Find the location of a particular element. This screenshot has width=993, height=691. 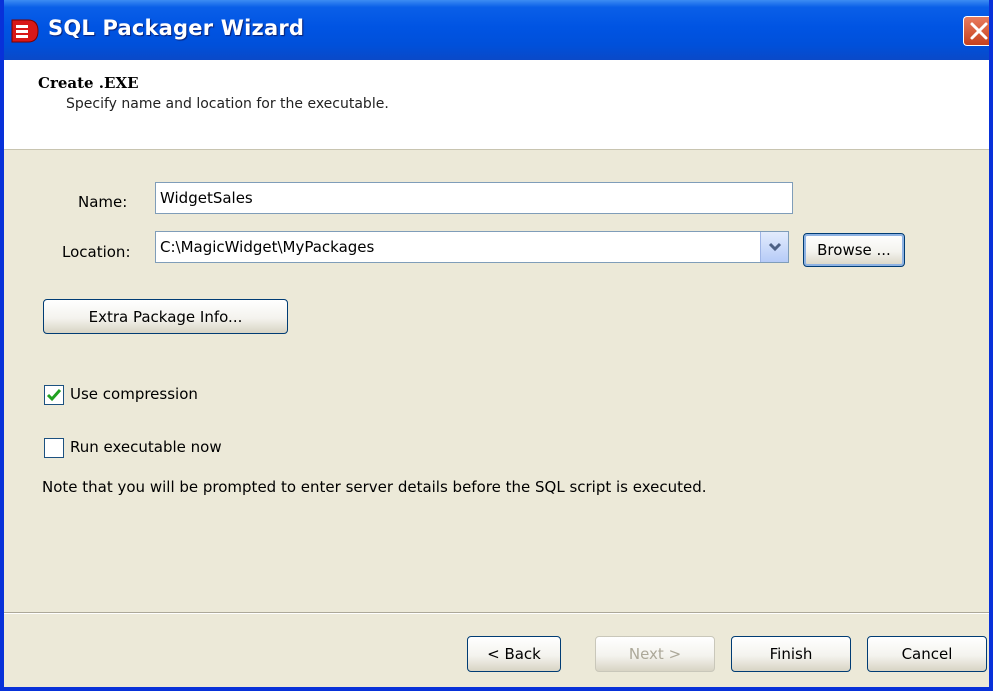

title-bar: SQL Packager Wizard is located at coordinates (496, 30).